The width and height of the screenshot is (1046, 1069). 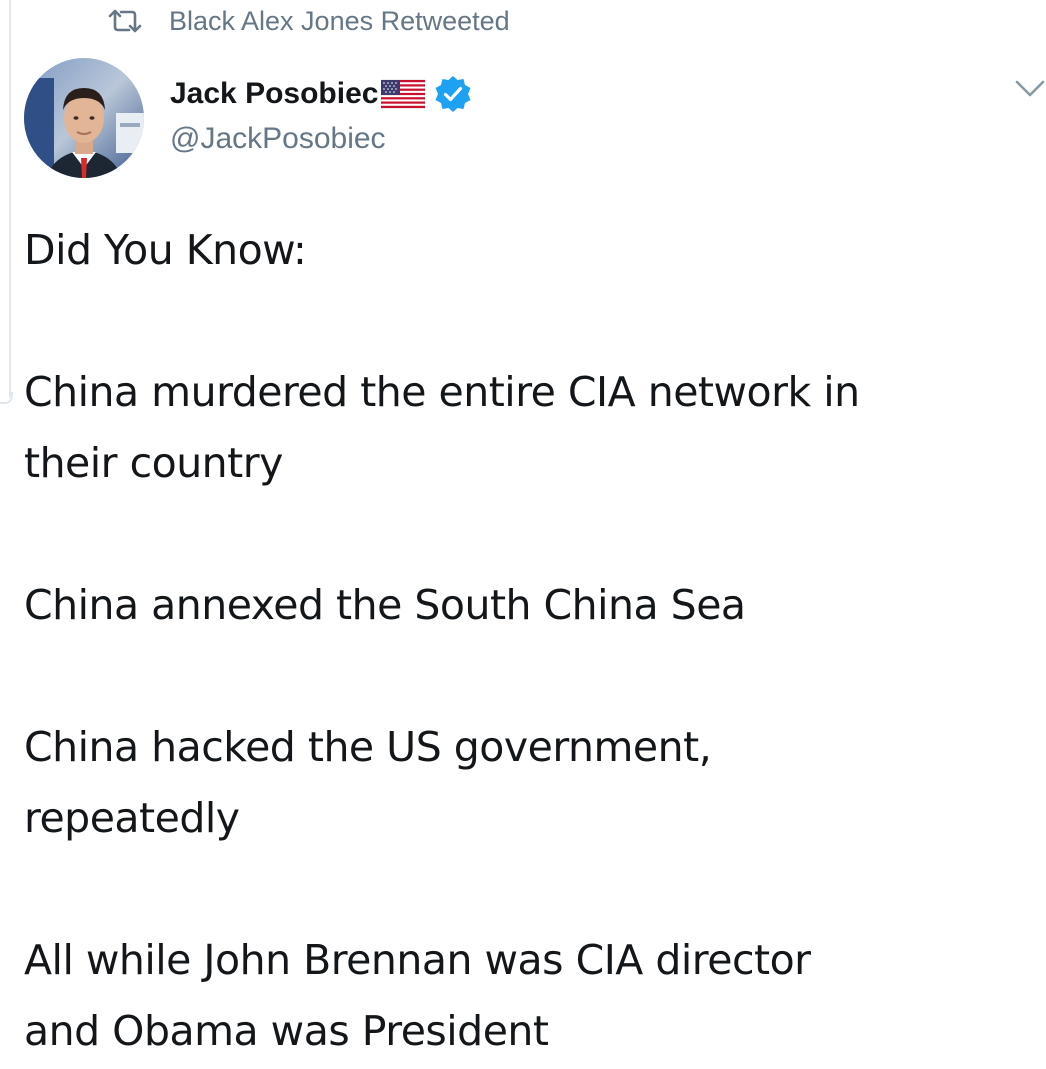 I want to click on us-flag-icon, so click(x=403, y=94).